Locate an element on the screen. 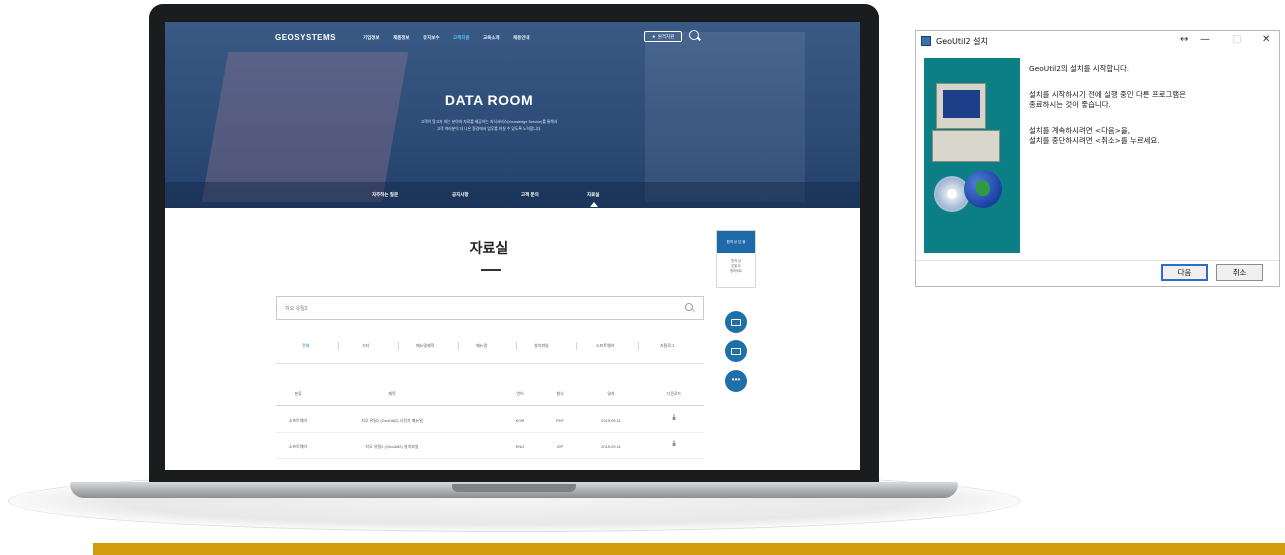  chat-icon: ••• is located at coordinates (736, 379).